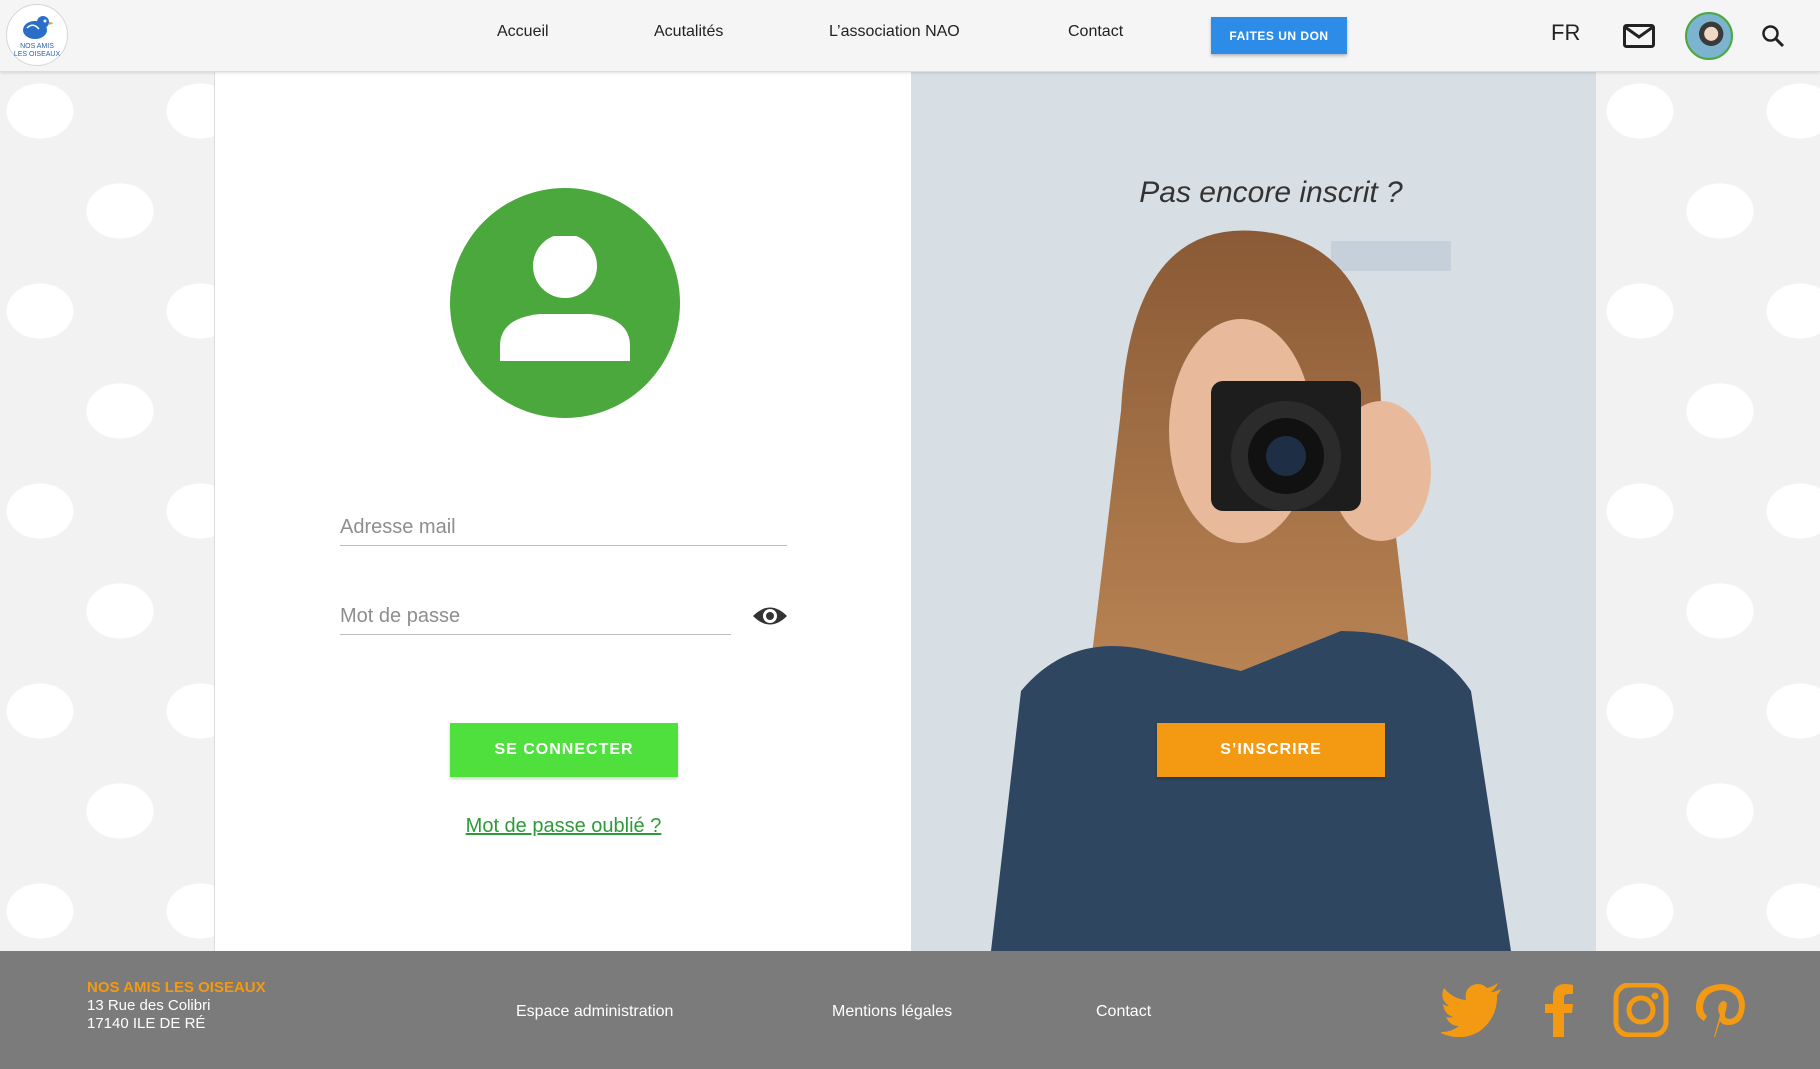  Describe the element at coordinates (1271, 750) in the screenshot. I see `signup-button: S’INSCRIRE` at that location.